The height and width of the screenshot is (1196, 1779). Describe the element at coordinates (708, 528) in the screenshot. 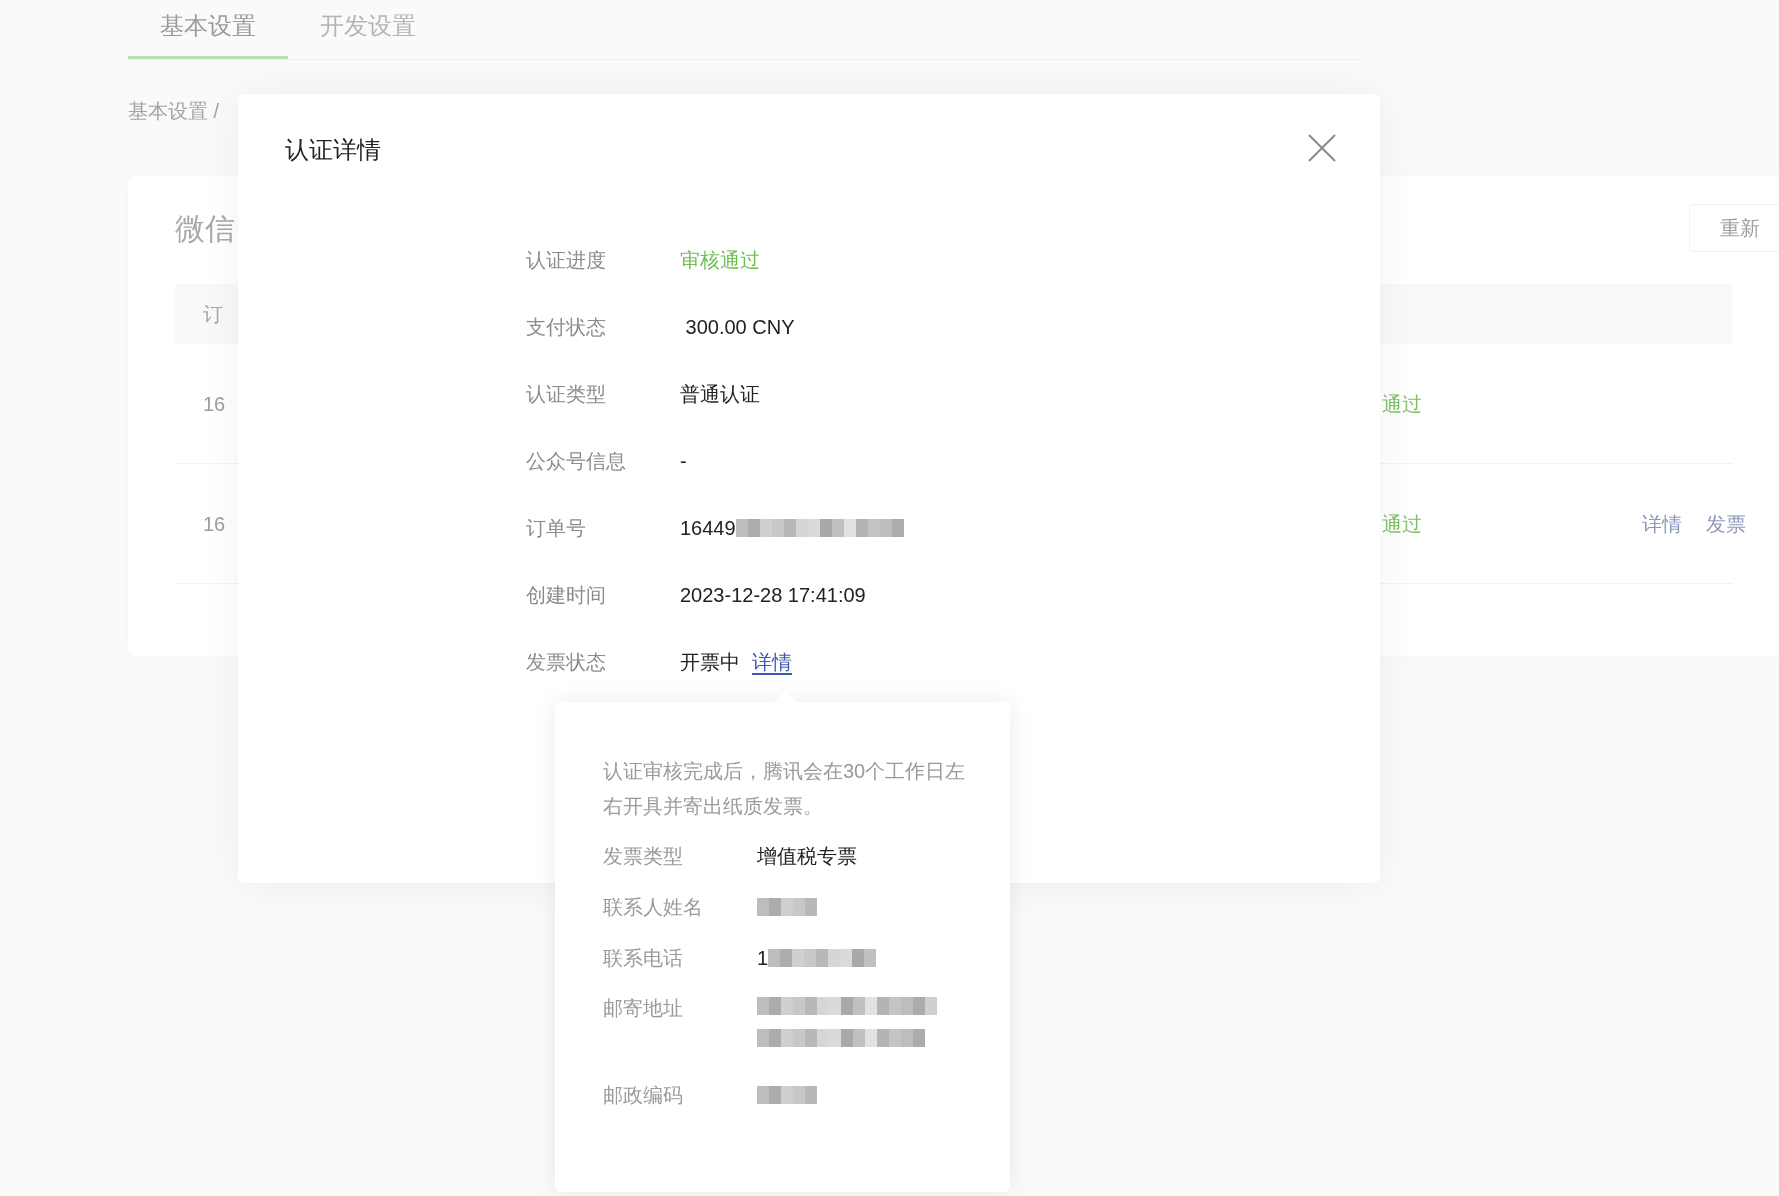

I see `field-value: 16449` at that location.